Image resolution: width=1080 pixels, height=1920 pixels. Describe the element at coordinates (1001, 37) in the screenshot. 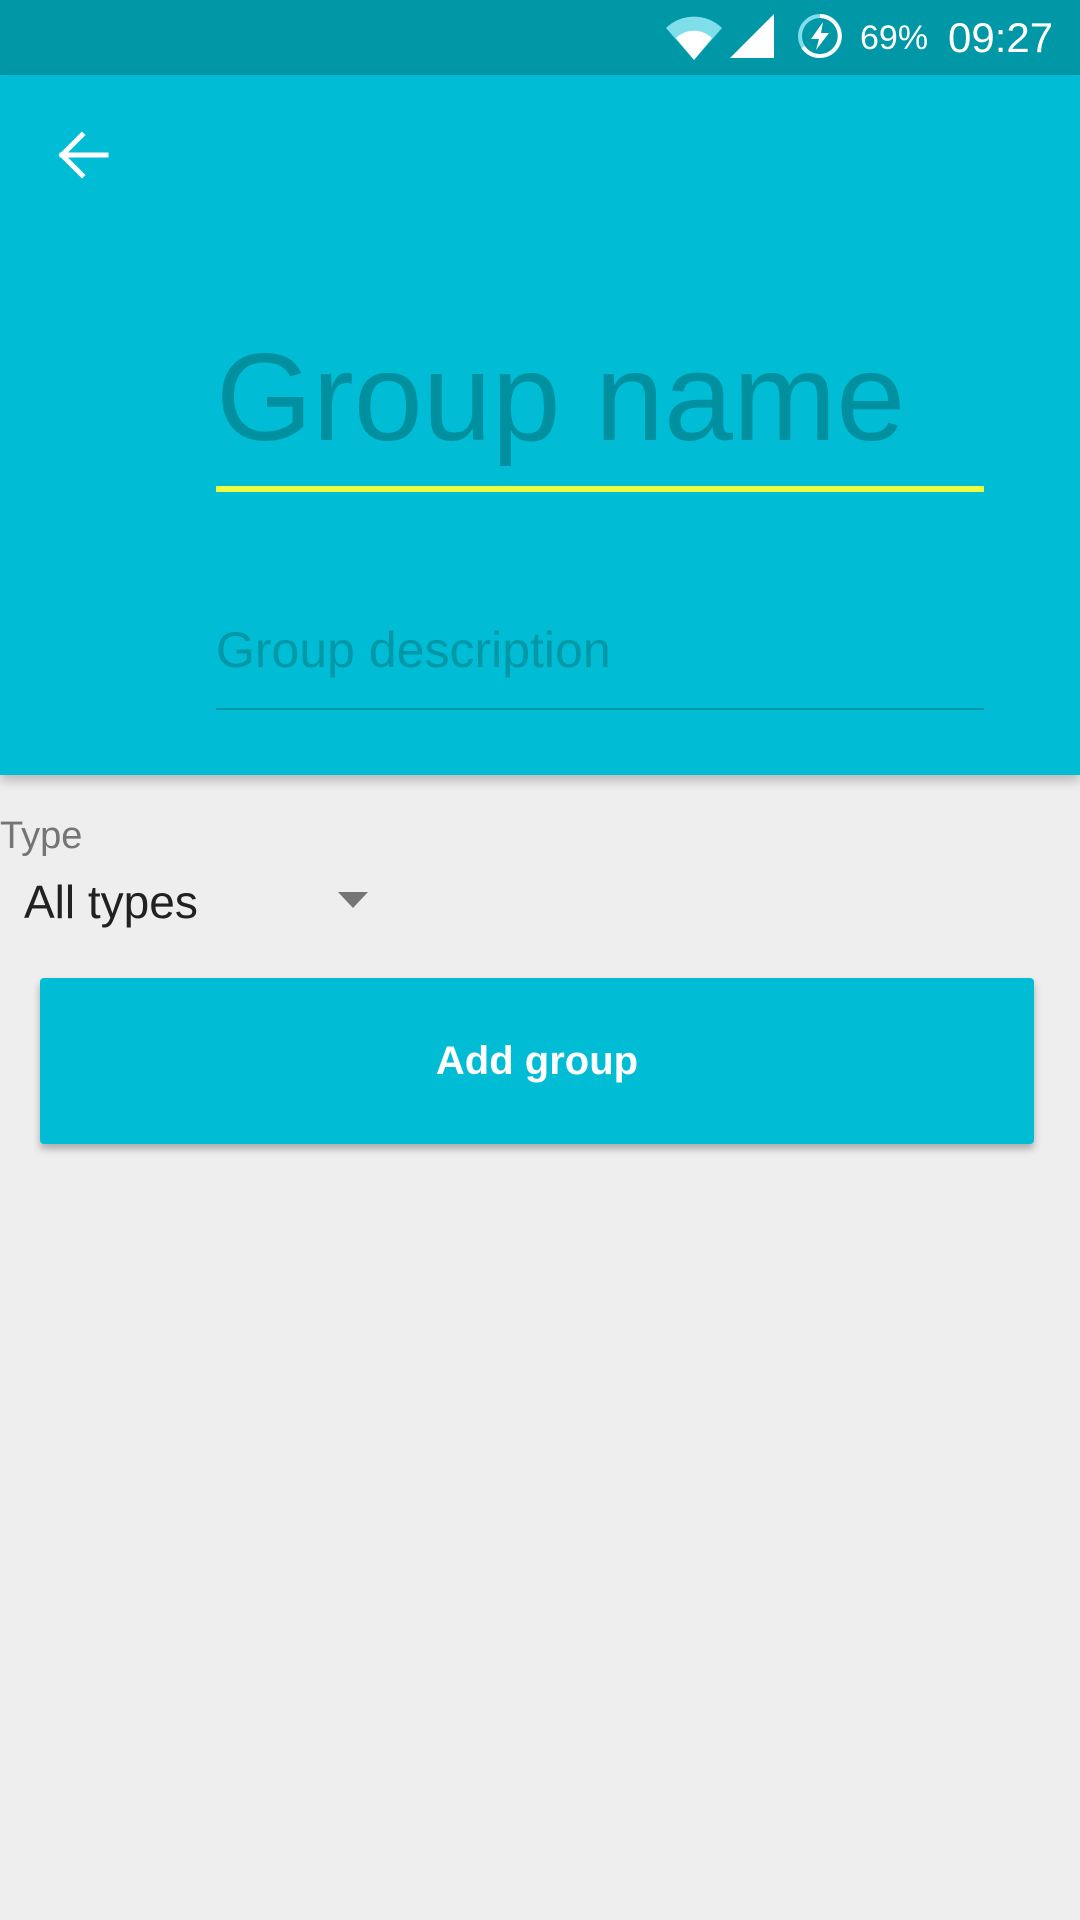

I see `status-clock: 09:27` at that location.